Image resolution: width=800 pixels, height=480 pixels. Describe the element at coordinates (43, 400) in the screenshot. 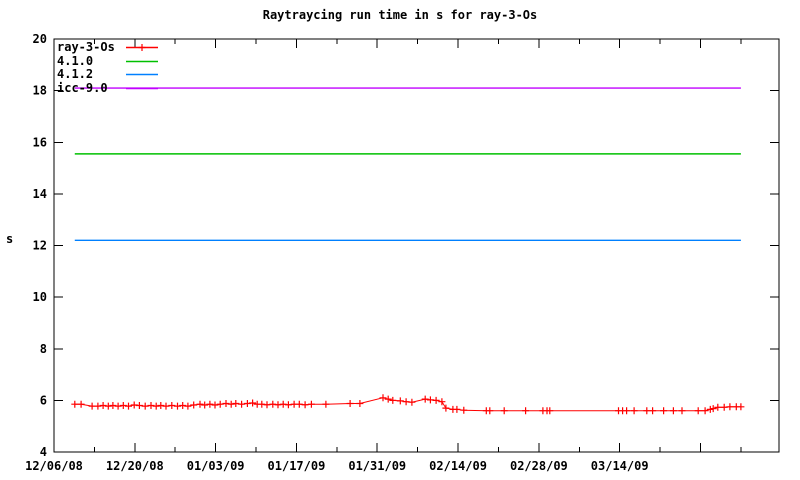

I see `y-tick-label: 6` at that location.